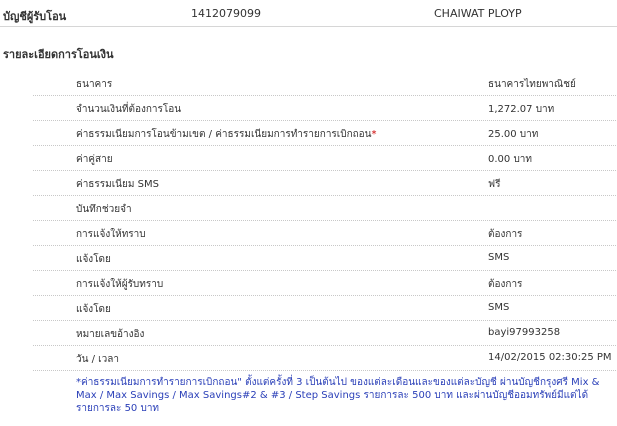  Describe the element at coordinates (524, 332) in the screenshot. I see `detail-value: bayi97993258` at that location.